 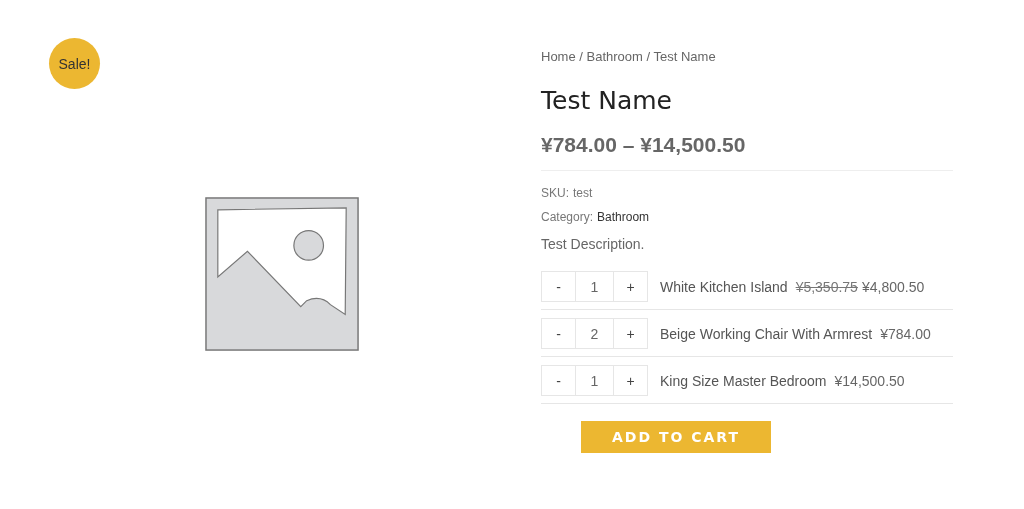 What do you see at coordinates (74, 63) in the screenshot?
I see `sale-badge: Sale!` at bounding box center [74, 63].